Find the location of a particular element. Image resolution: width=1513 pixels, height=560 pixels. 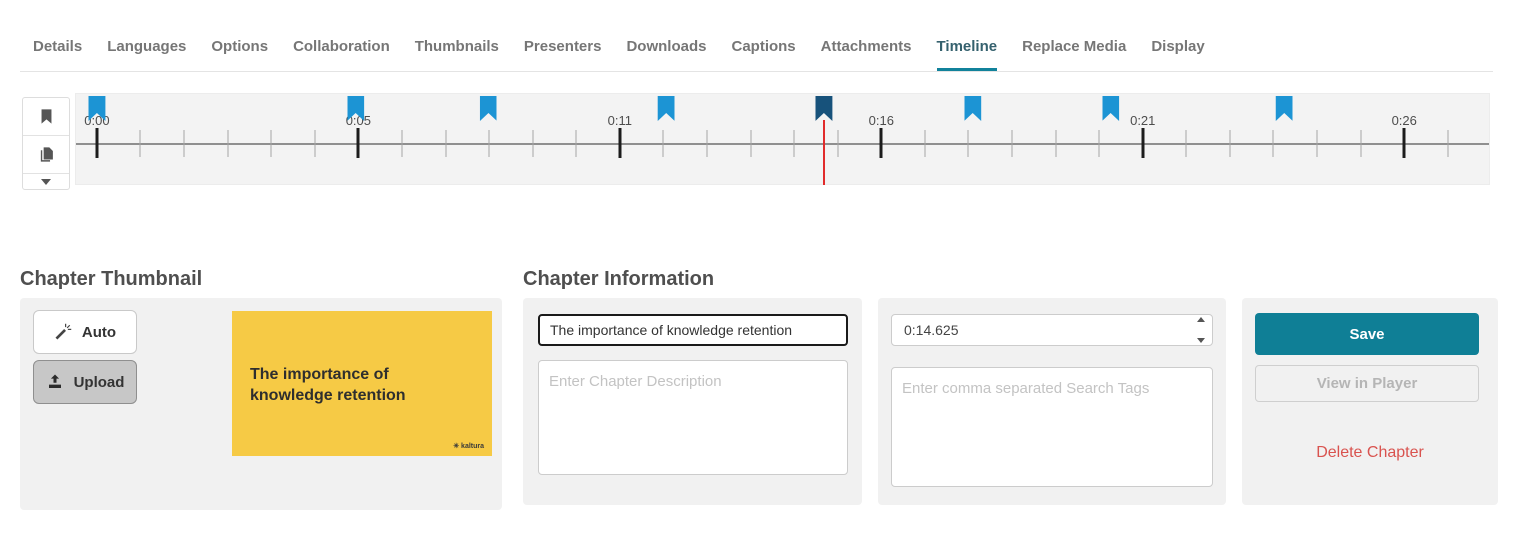

tab-timeline: Timeline is located at coordinates (967, 54).